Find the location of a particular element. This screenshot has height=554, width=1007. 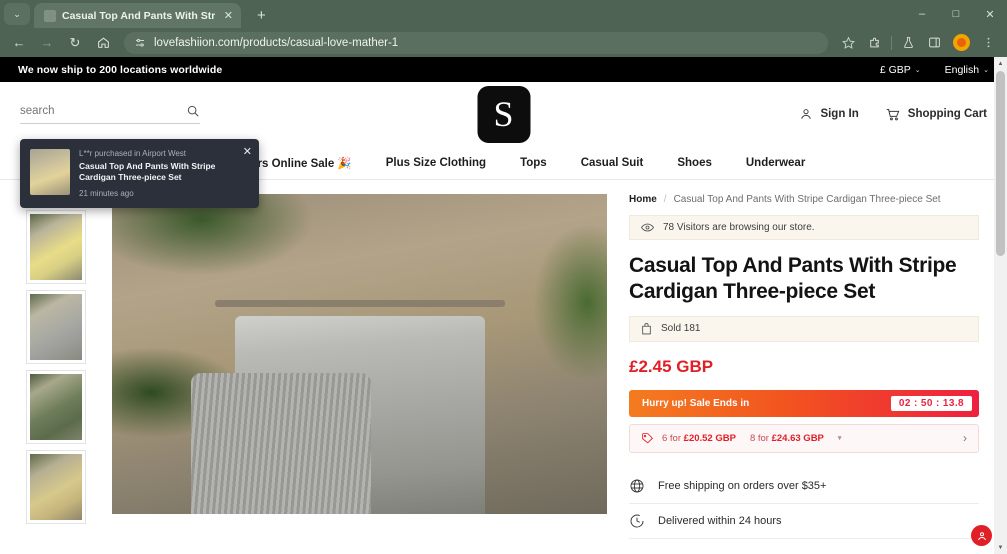

close-icon: ✕ is located at coordinates (247, 151).